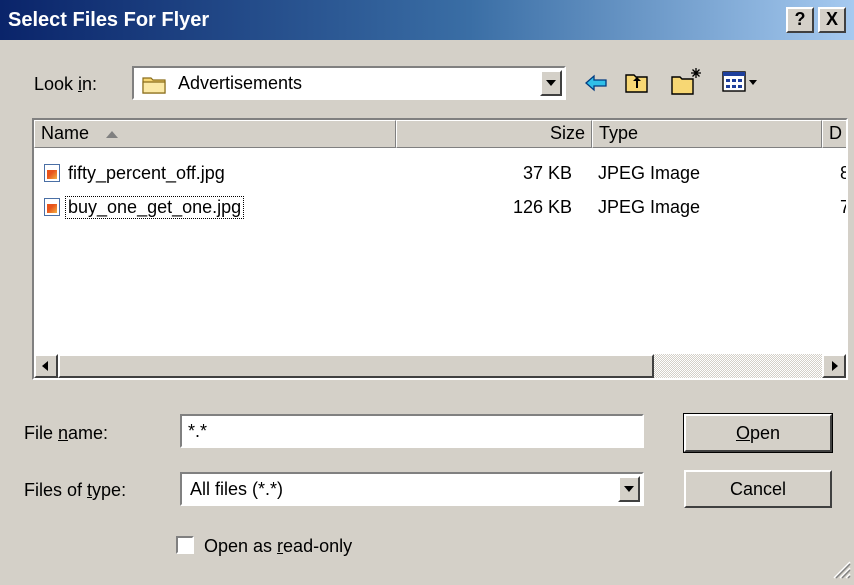  Describe the element at coordinates (440, 174) in the screenshot. I see `list-item: fifty_percent_off.jpg 37 KB JPEG Image 8` at that location.